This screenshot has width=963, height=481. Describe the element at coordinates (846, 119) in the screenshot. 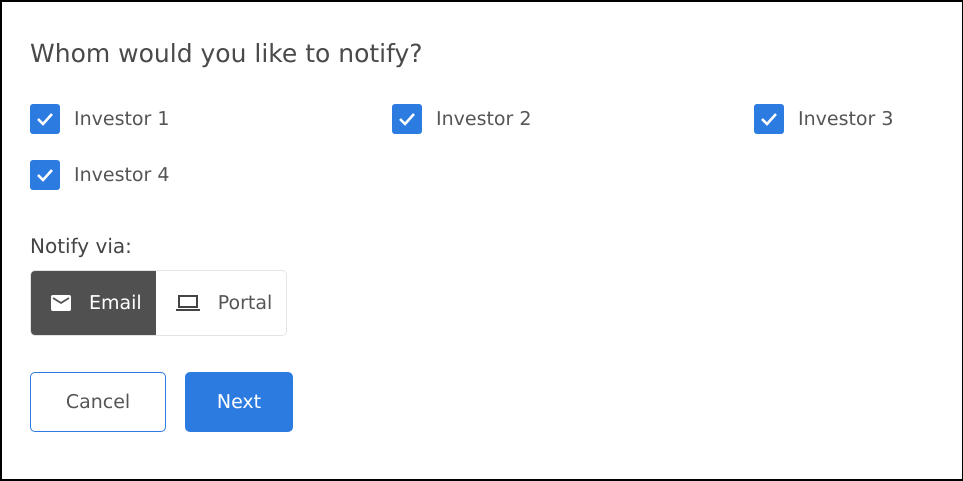

I see `checkbox-label: Investor 3` at that location.